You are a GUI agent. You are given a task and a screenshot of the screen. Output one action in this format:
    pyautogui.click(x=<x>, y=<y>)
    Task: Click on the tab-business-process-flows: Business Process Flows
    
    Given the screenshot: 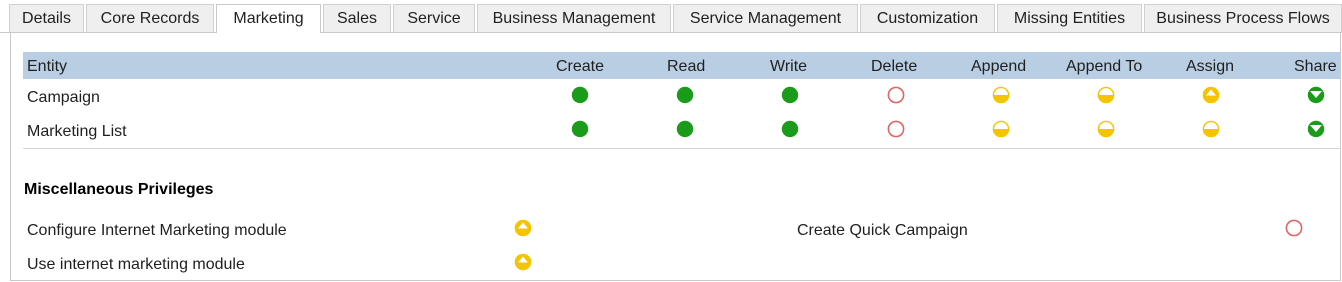 What is the action you would take?
    pyautogui.click(x=1243, y=18)
    